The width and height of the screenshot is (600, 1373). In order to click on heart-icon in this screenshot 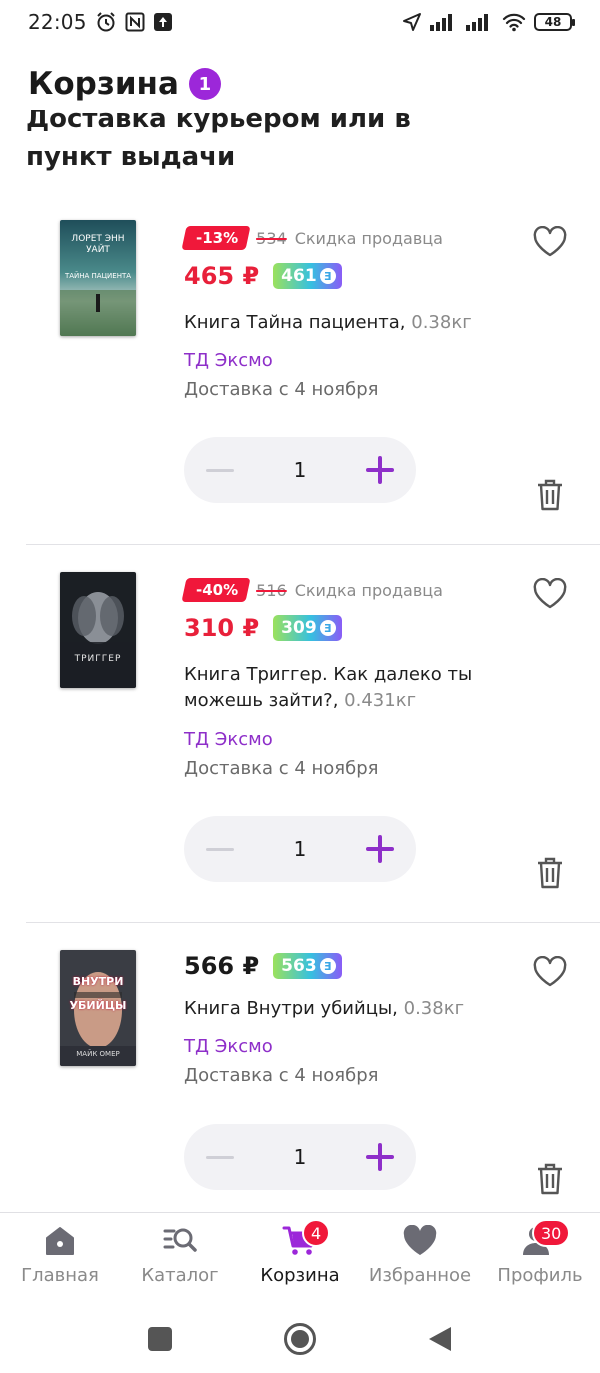, I will do `click(420, 1240)`.